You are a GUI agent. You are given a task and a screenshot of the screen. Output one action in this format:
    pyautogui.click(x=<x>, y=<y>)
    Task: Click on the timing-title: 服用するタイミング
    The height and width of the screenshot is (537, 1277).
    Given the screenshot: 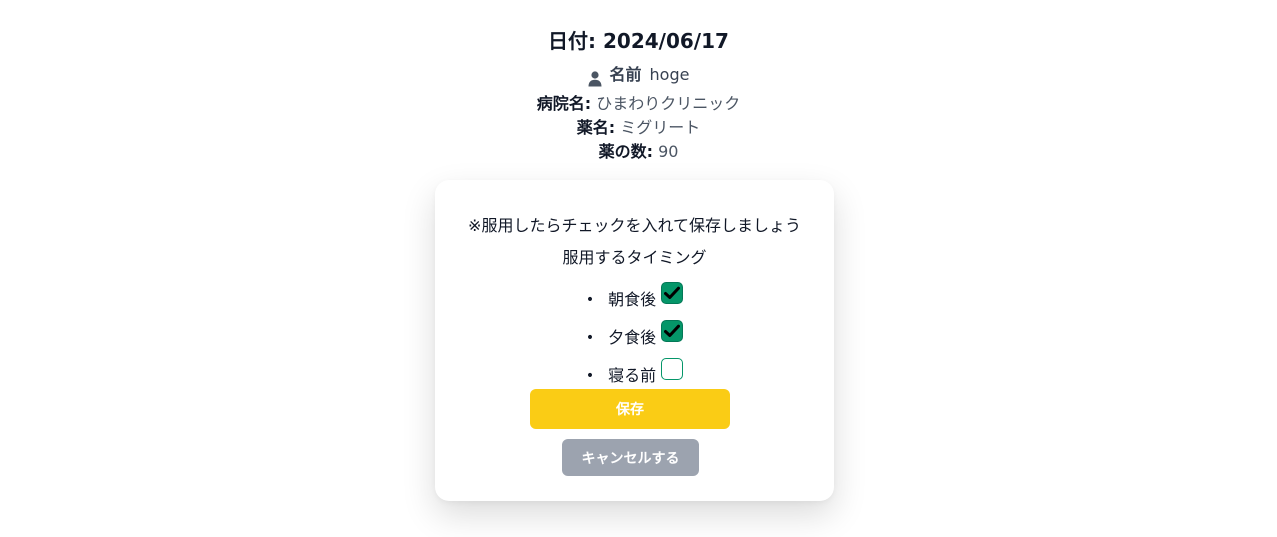 What is the action you would take?
    pyautogui.click(x=634, y=257)
    